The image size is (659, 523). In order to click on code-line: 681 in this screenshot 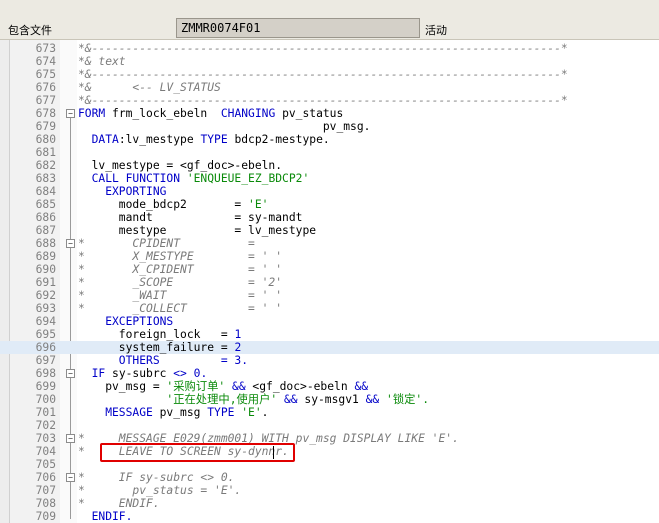, I will do `click(329, 152)`.